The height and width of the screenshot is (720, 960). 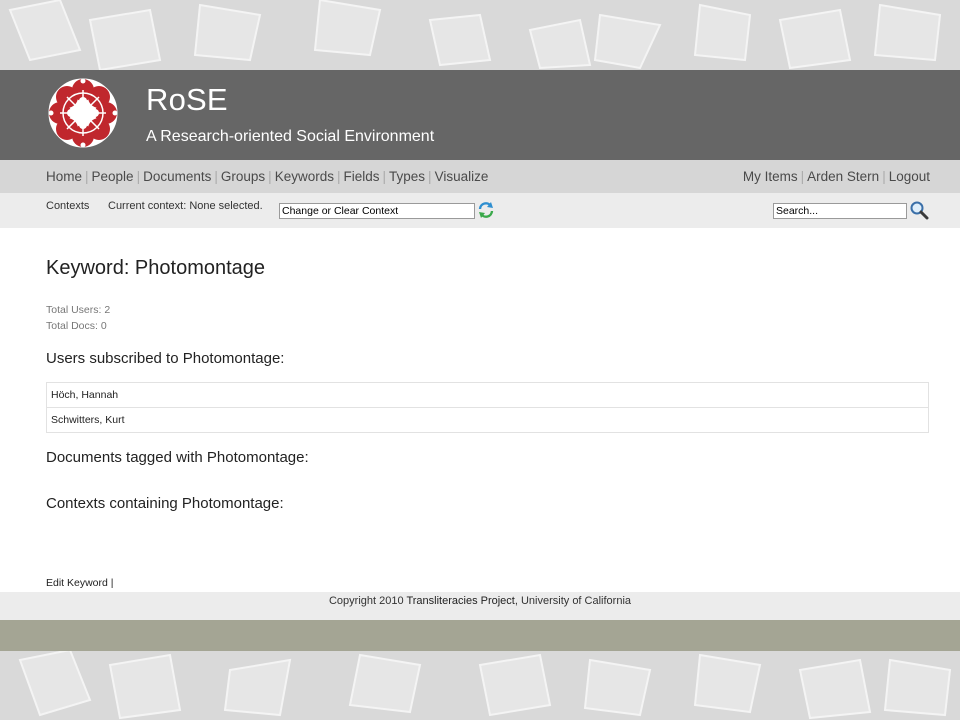 What do you see at coordinates (840, 211) in the screenshot?
I see `search-input` at bounding box center [840, 211].